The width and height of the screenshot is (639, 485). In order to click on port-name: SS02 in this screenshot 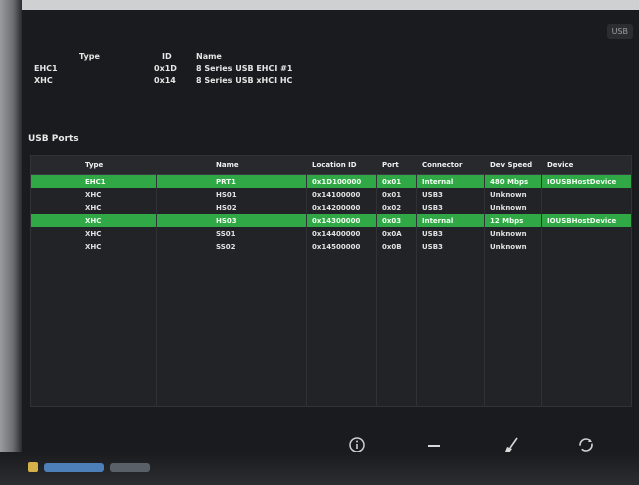, I will do `click(226, 246)`.